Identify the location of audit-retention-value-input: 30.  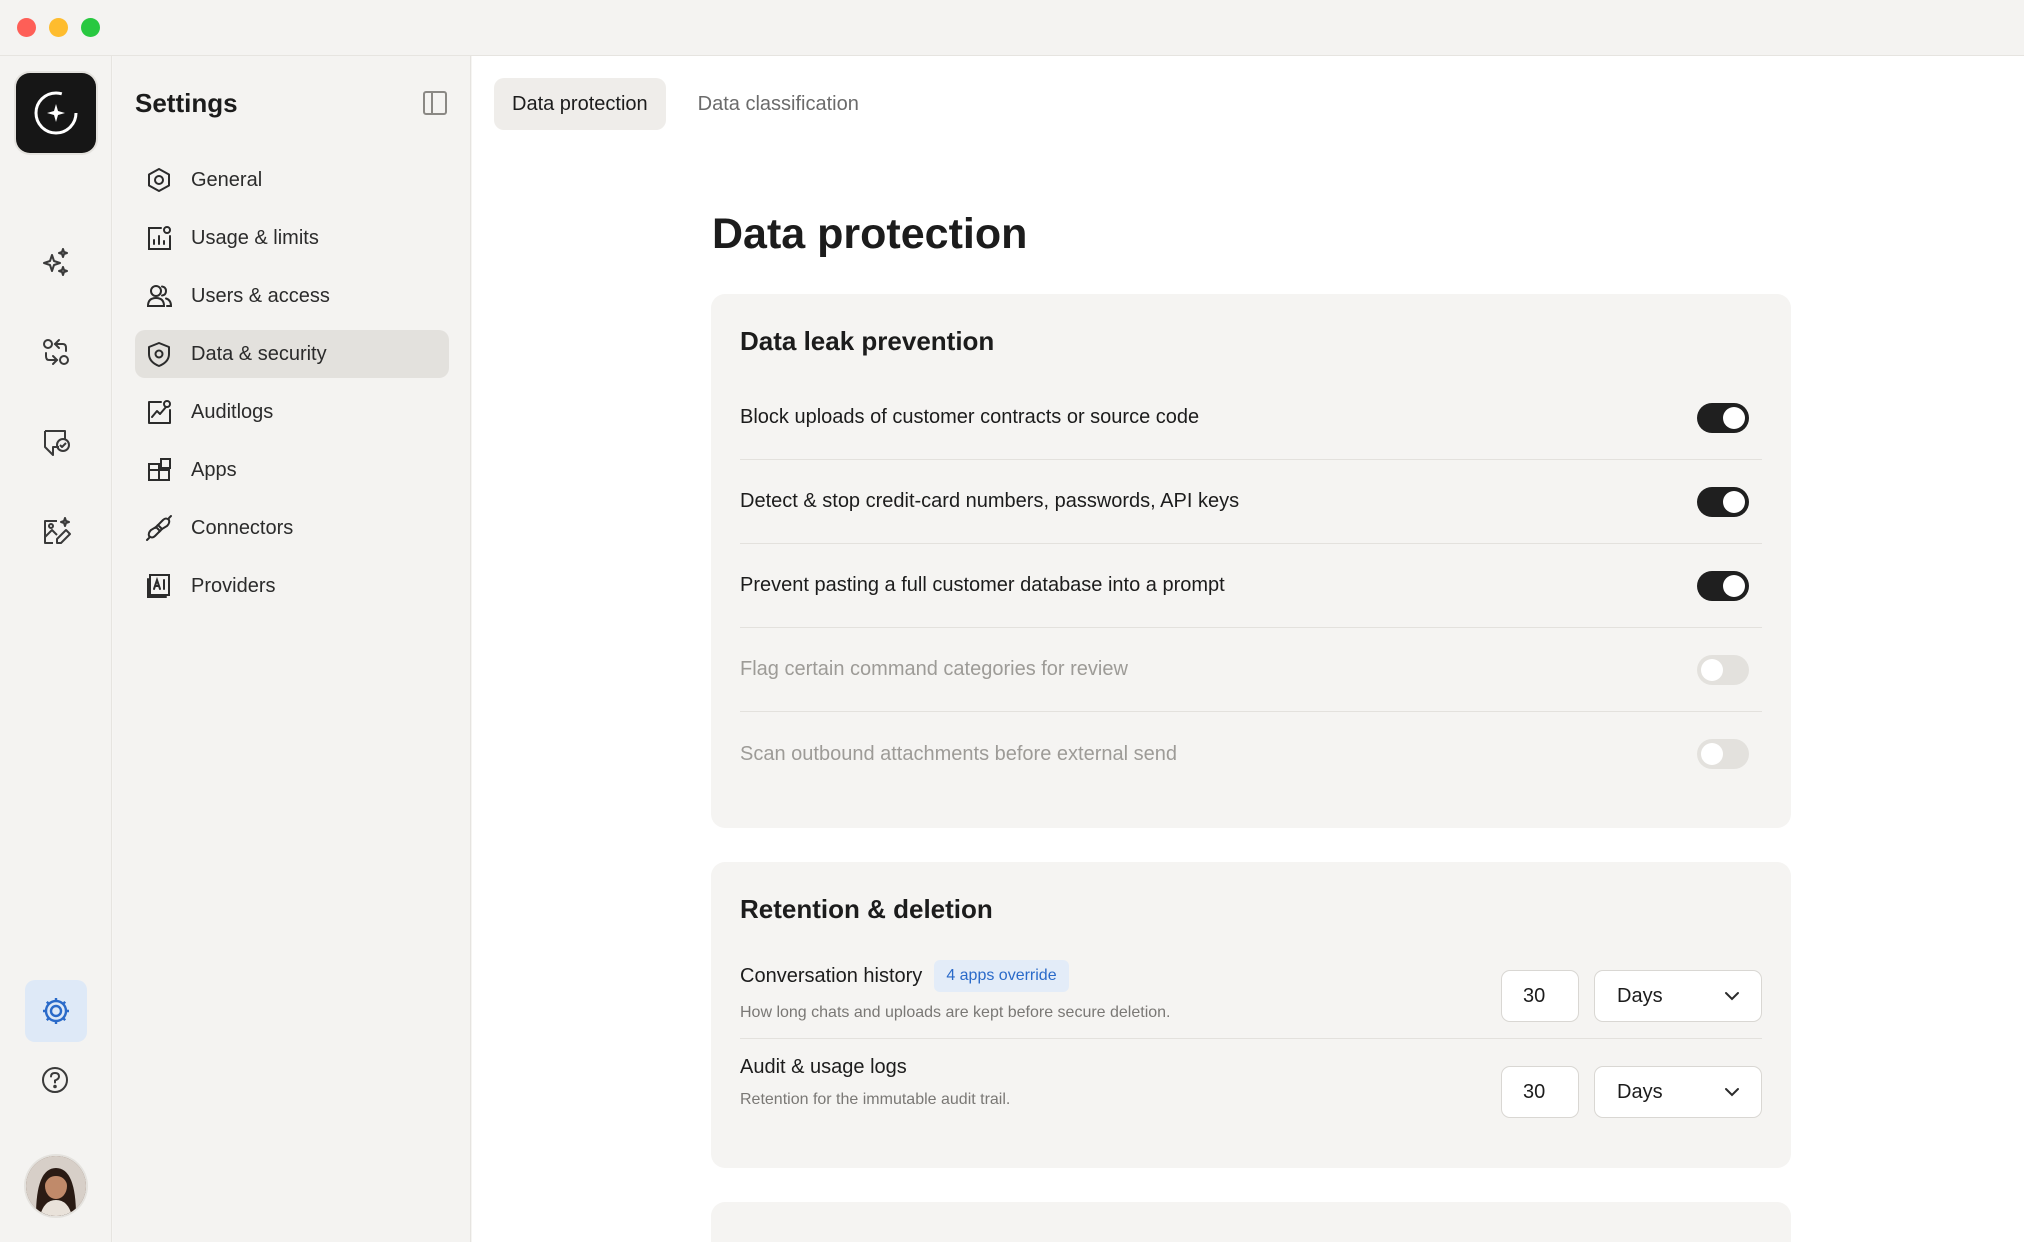
(1540, 1092).